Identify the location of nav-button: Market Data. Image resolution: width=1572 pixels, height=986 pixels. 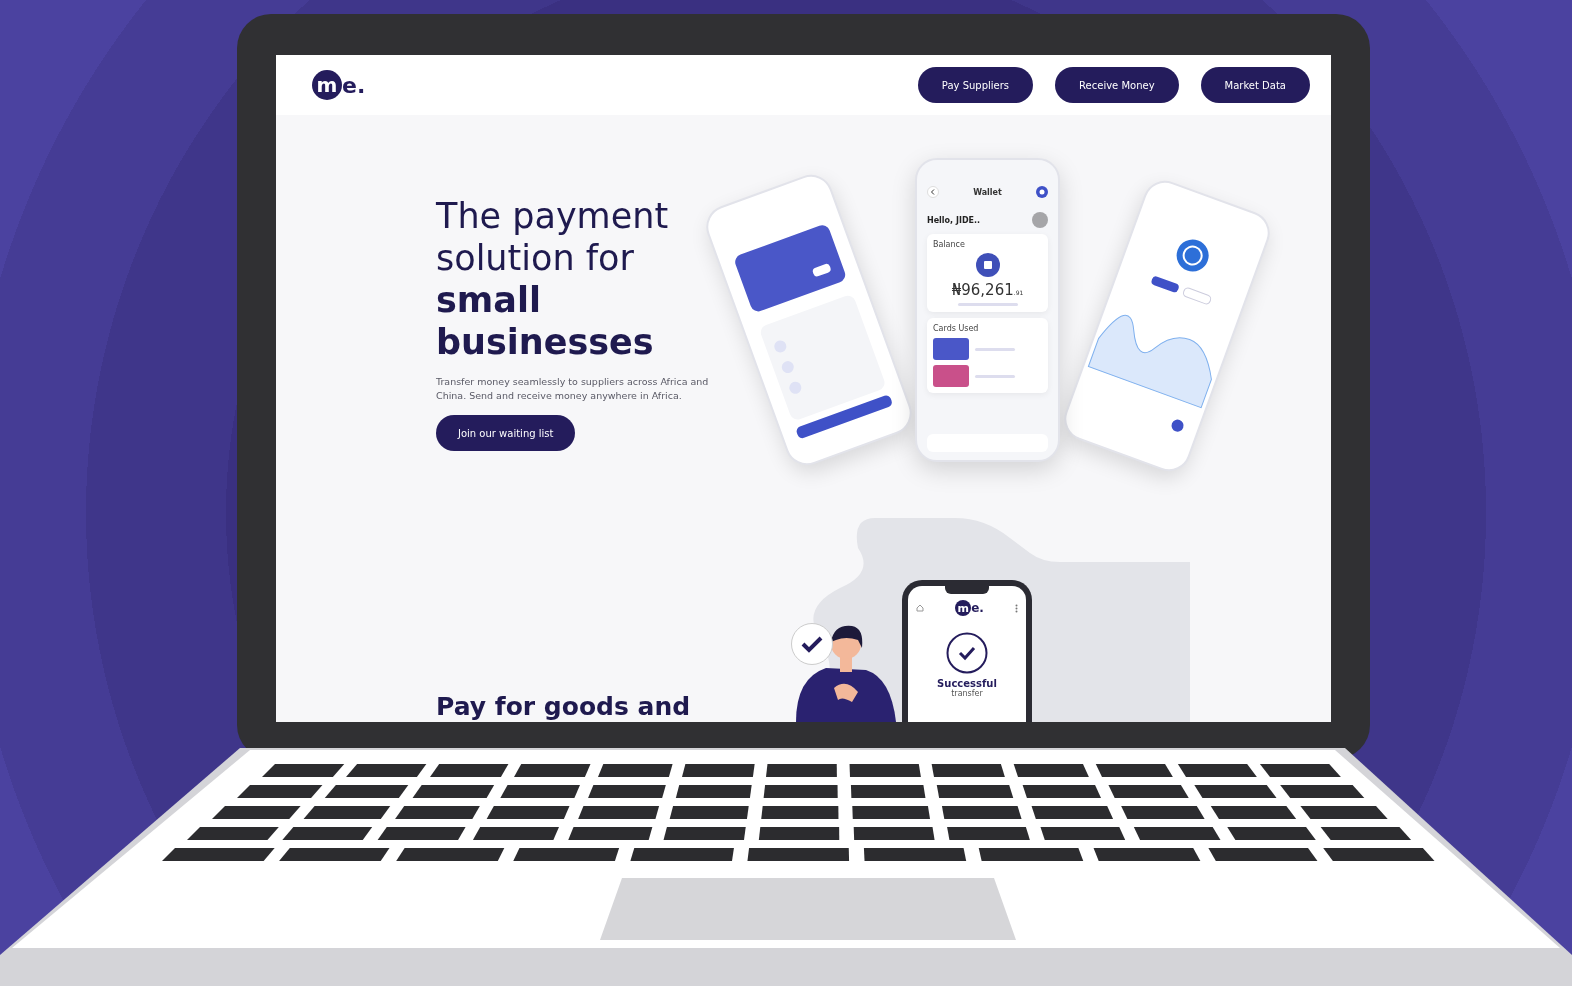
(1255, 85).